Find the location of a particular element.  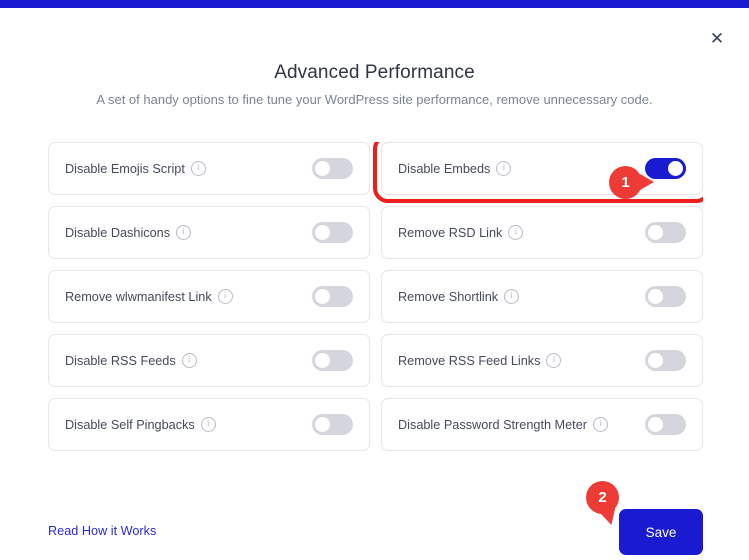

option-row-disable-self-pingbacks: Disable Self Pingbacks i is located at coordinates (209, 424).